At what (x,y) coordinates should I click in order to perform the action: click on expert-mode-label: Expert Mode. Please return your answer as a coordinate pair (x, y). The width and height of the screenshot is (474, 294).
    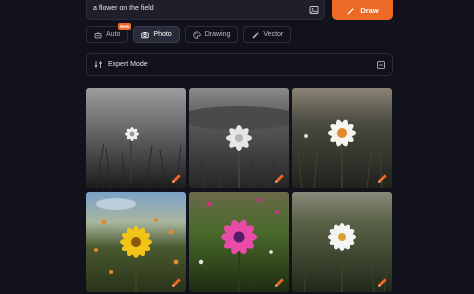
    Looking at the image, I should click on (128, 64).